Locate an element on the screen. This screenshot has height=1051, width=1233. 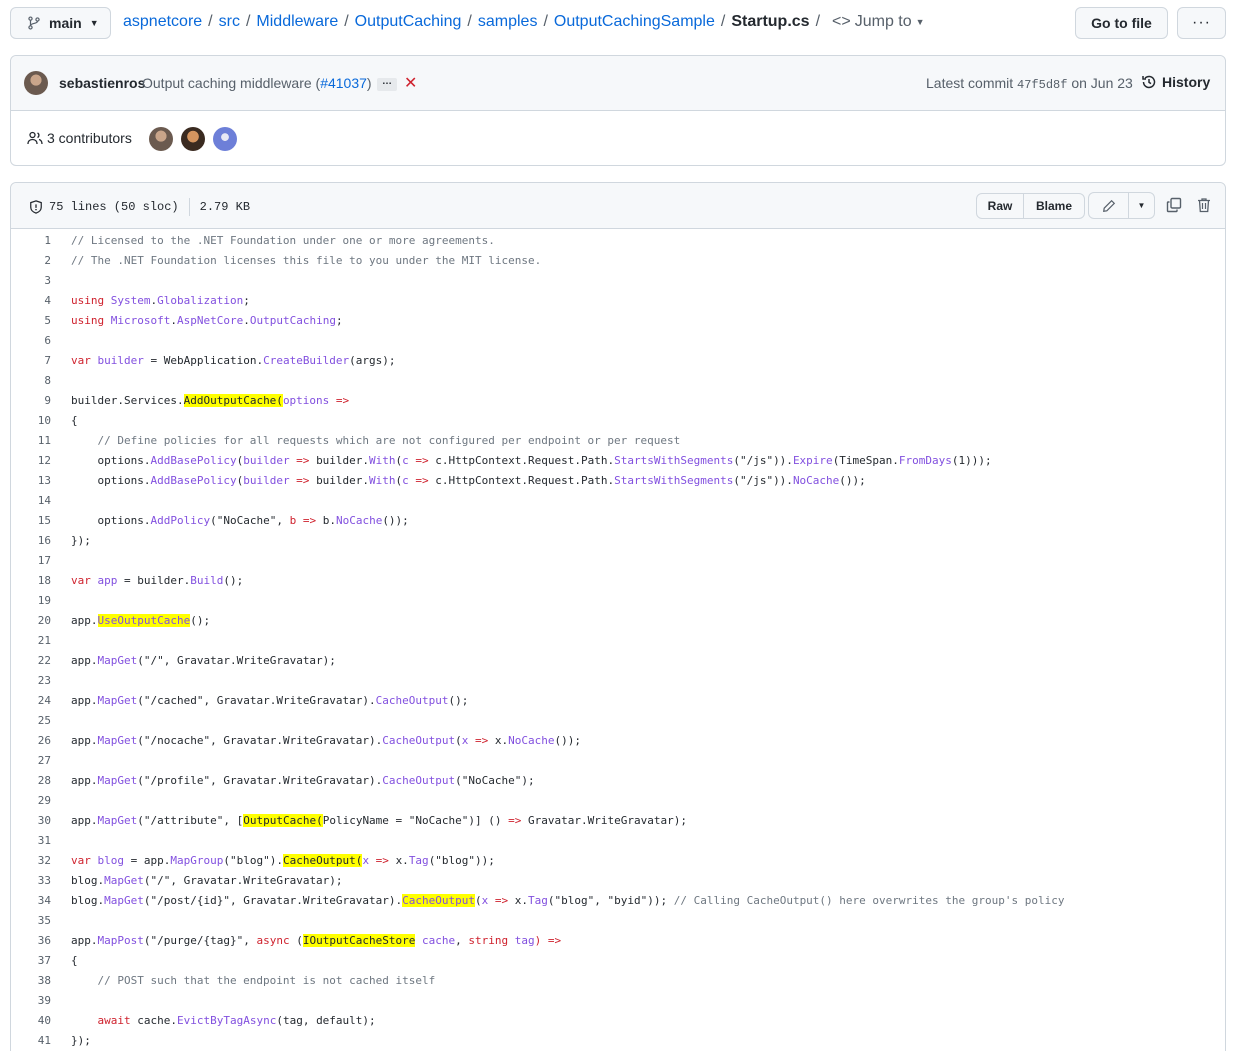
history-icon is located at coordinates (1149, 82).